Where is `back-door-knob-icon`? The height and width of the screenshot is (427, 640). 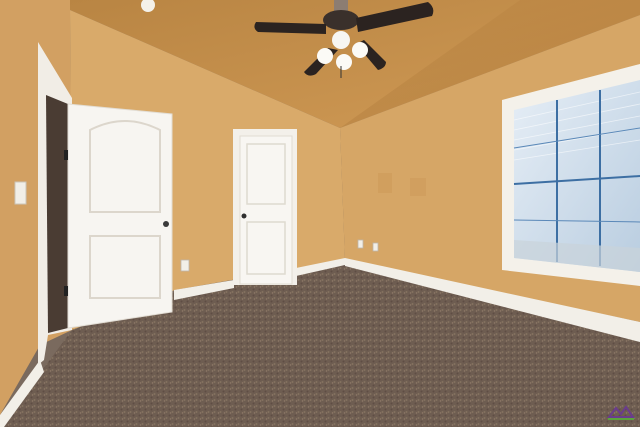
back-door-knob-icon is located at coordinates (244, 216).